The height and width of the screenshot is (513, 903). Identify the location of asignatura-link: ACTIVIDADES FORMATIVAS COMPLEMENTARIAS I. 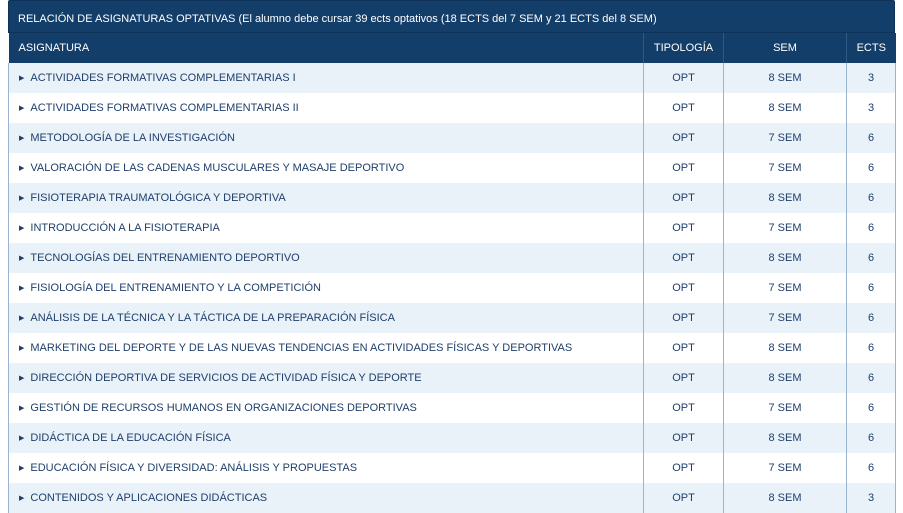
(162, 78).